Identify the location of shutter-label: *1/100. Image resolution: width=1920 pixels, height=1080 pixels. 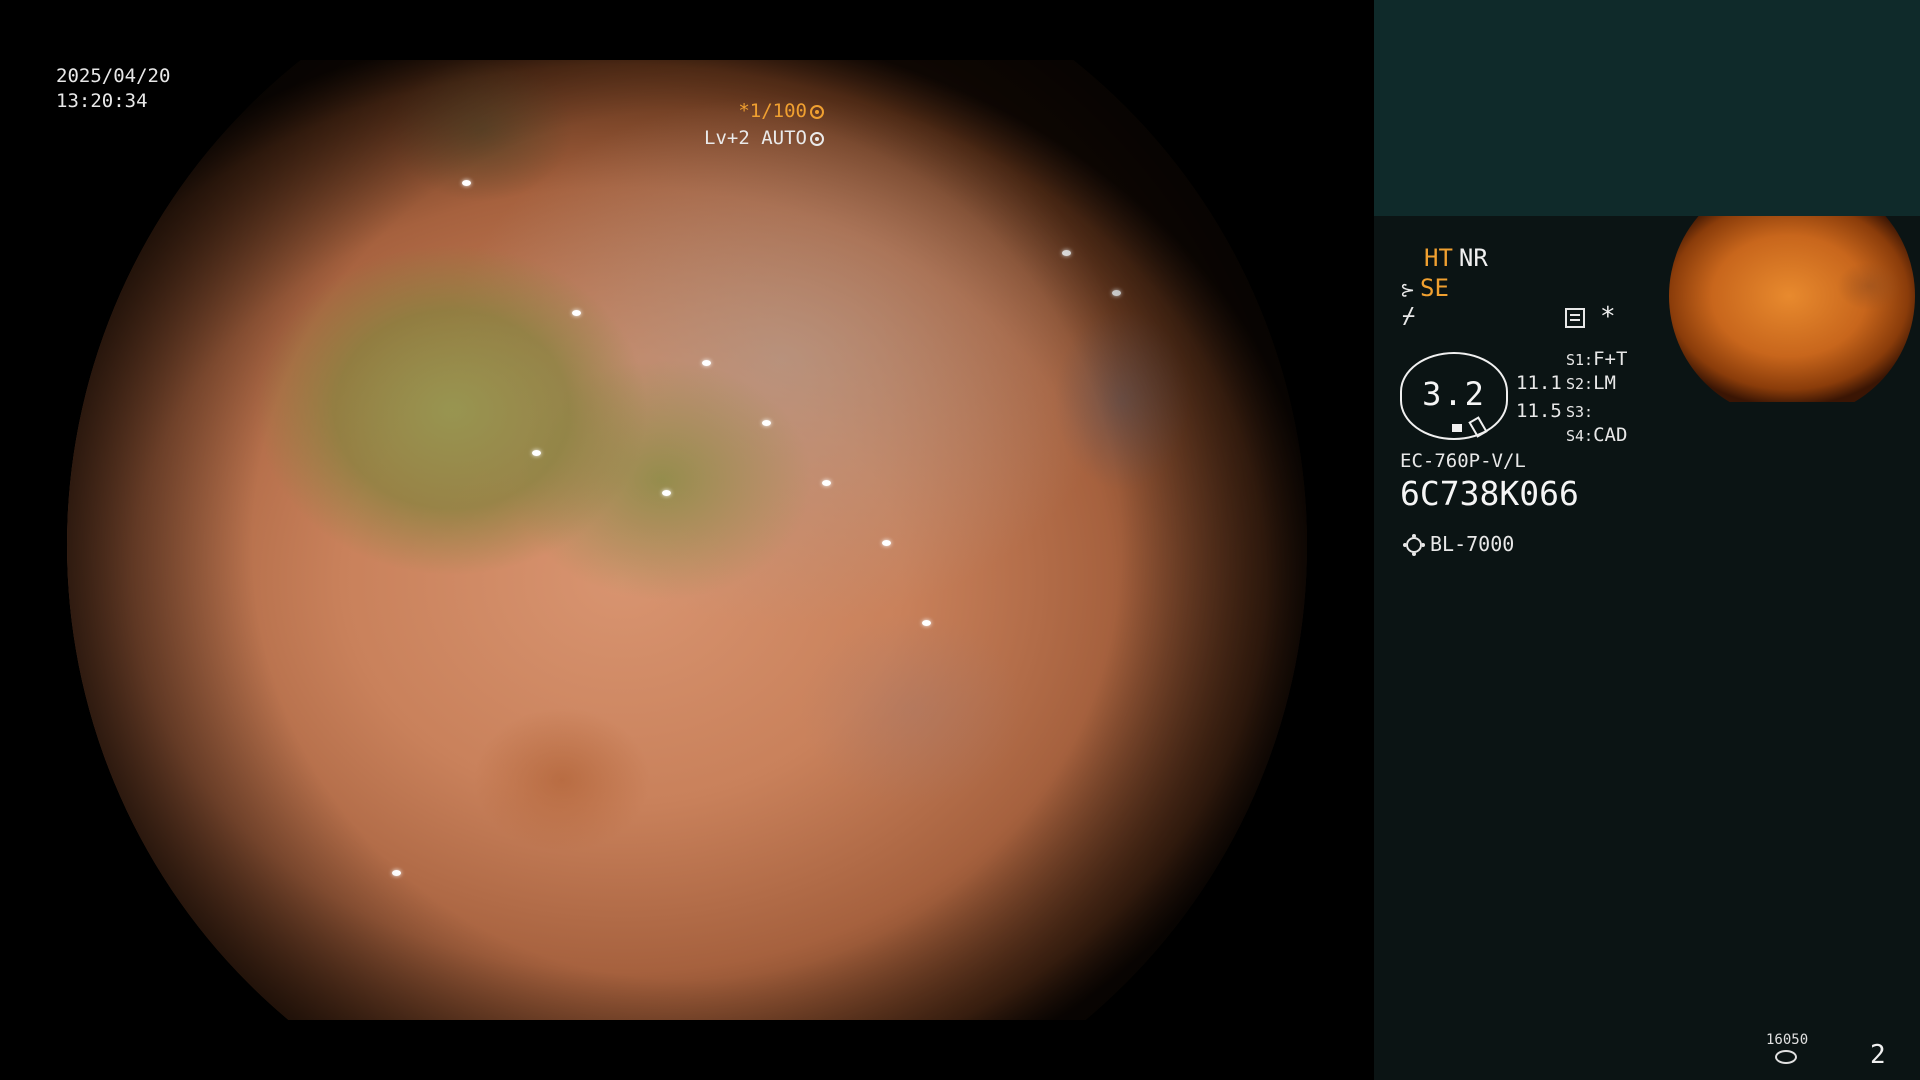
(772, 111).